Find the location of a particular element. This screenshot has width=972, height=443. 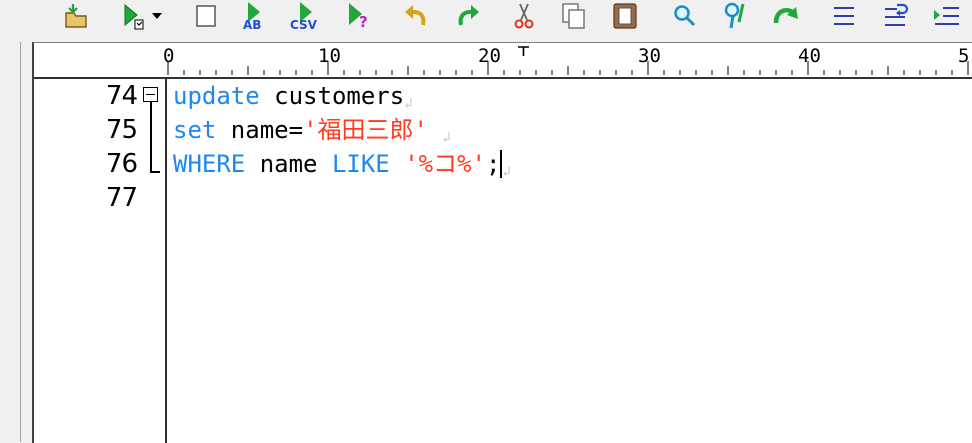

cut-icon is located at coordinates (524, 16).